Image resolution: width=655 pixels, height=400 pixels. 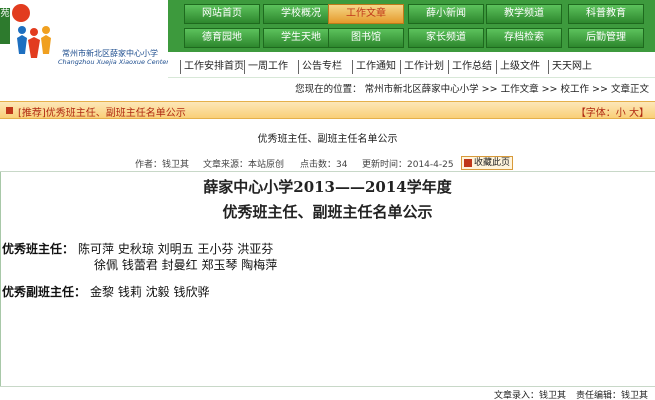 I want to click on bullet-icon, so click(x=9, y=110).